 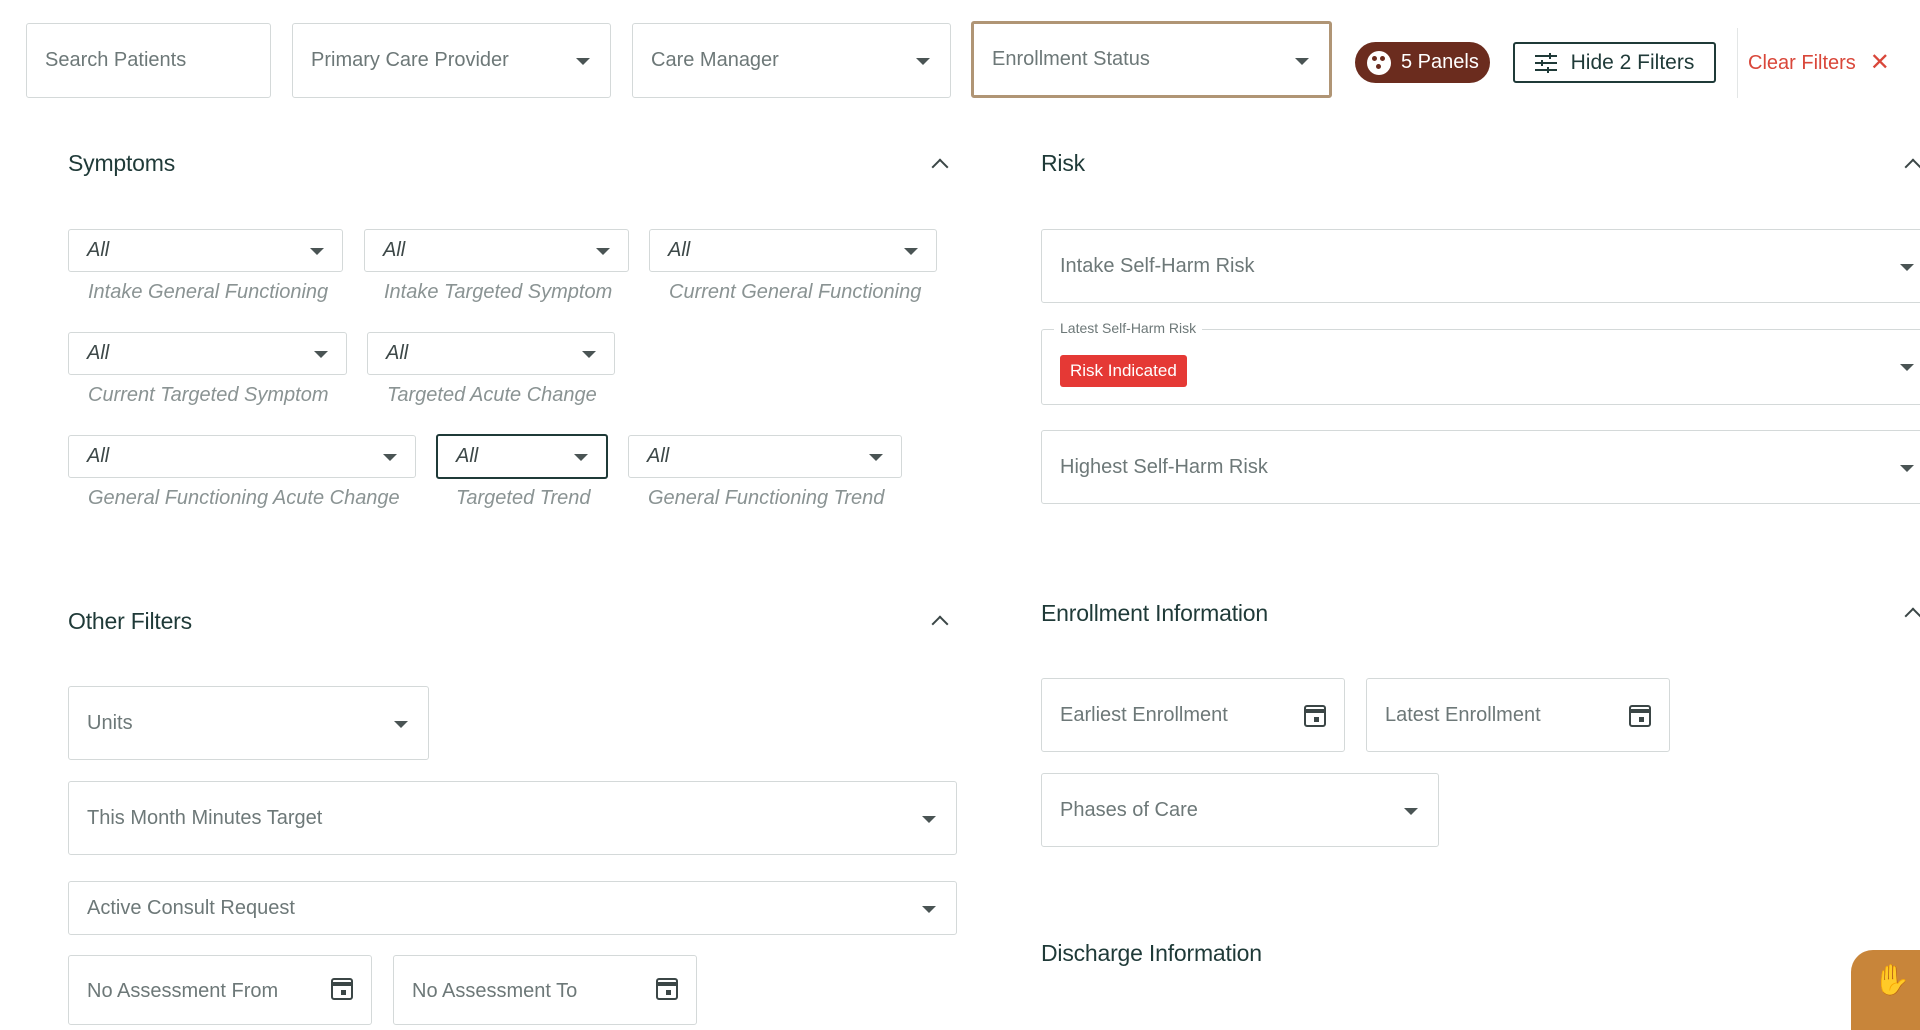 I want to click on highest-self-harm-risk-select: Highest Self-Harm Risk, so click(x=1480, y=467).